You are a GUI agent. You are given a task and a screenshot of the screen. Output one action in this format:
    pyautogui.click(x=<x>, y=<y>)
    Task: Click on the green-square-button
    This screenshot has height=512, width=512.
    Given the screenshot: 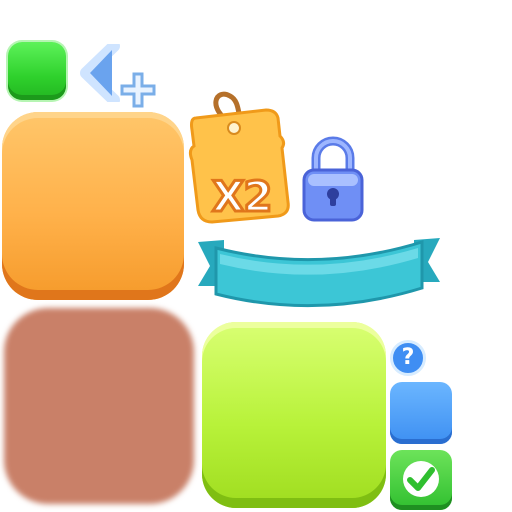 What is the action you would take?
    pyautogui.click(x=37, y=71)
    